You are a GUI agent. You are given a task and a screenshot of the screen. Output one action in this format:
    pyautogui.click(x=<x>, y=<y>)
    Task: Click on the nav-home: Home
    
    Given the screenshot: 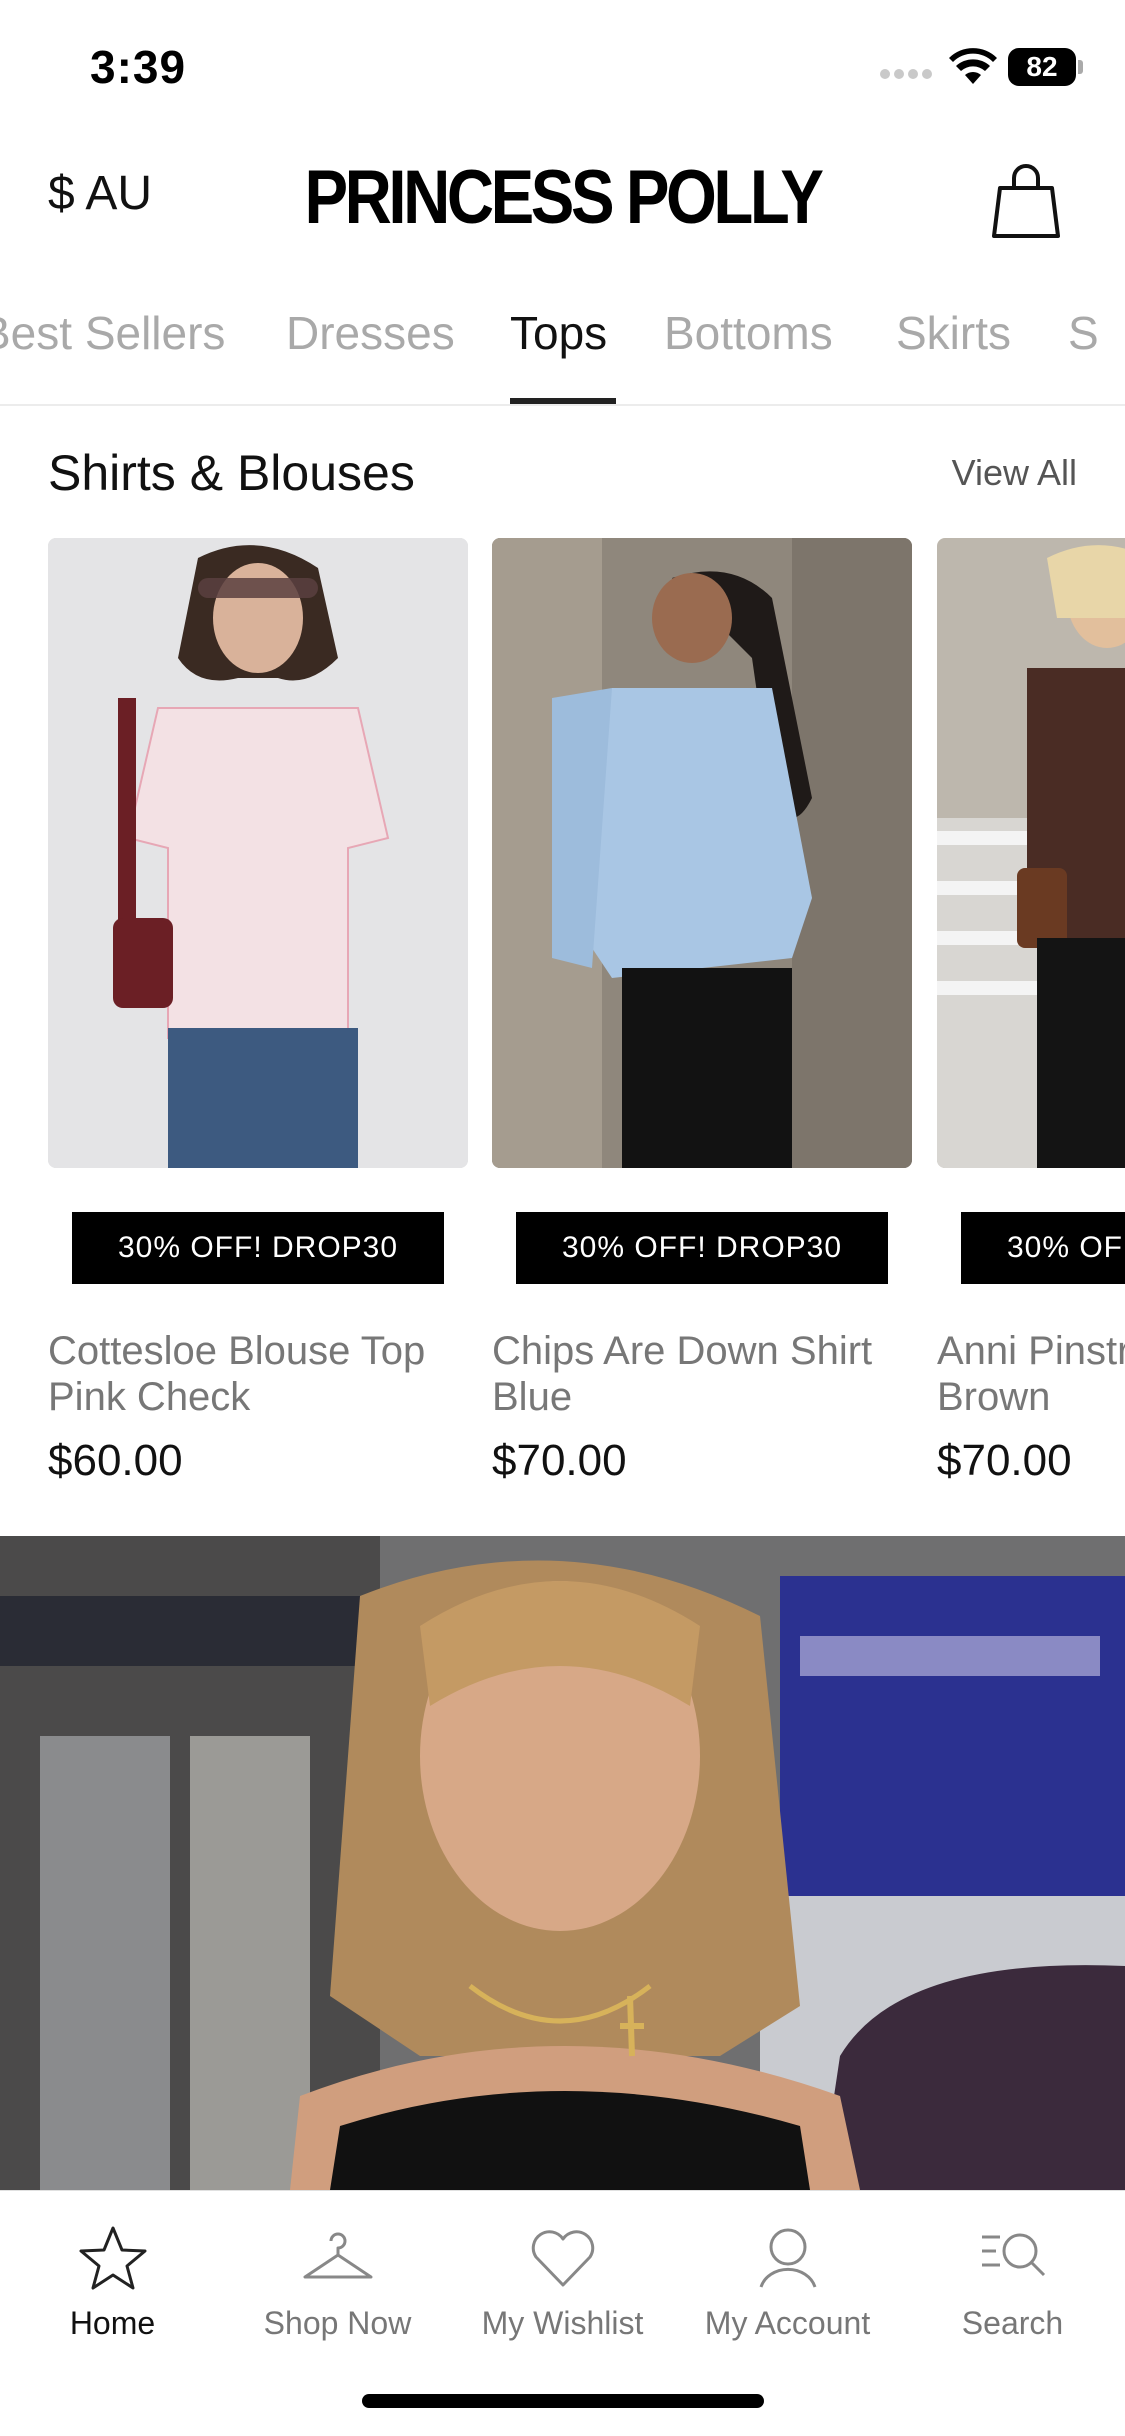 What is the action you would take?
    pyautogui.click(x=112, y=2286)
    